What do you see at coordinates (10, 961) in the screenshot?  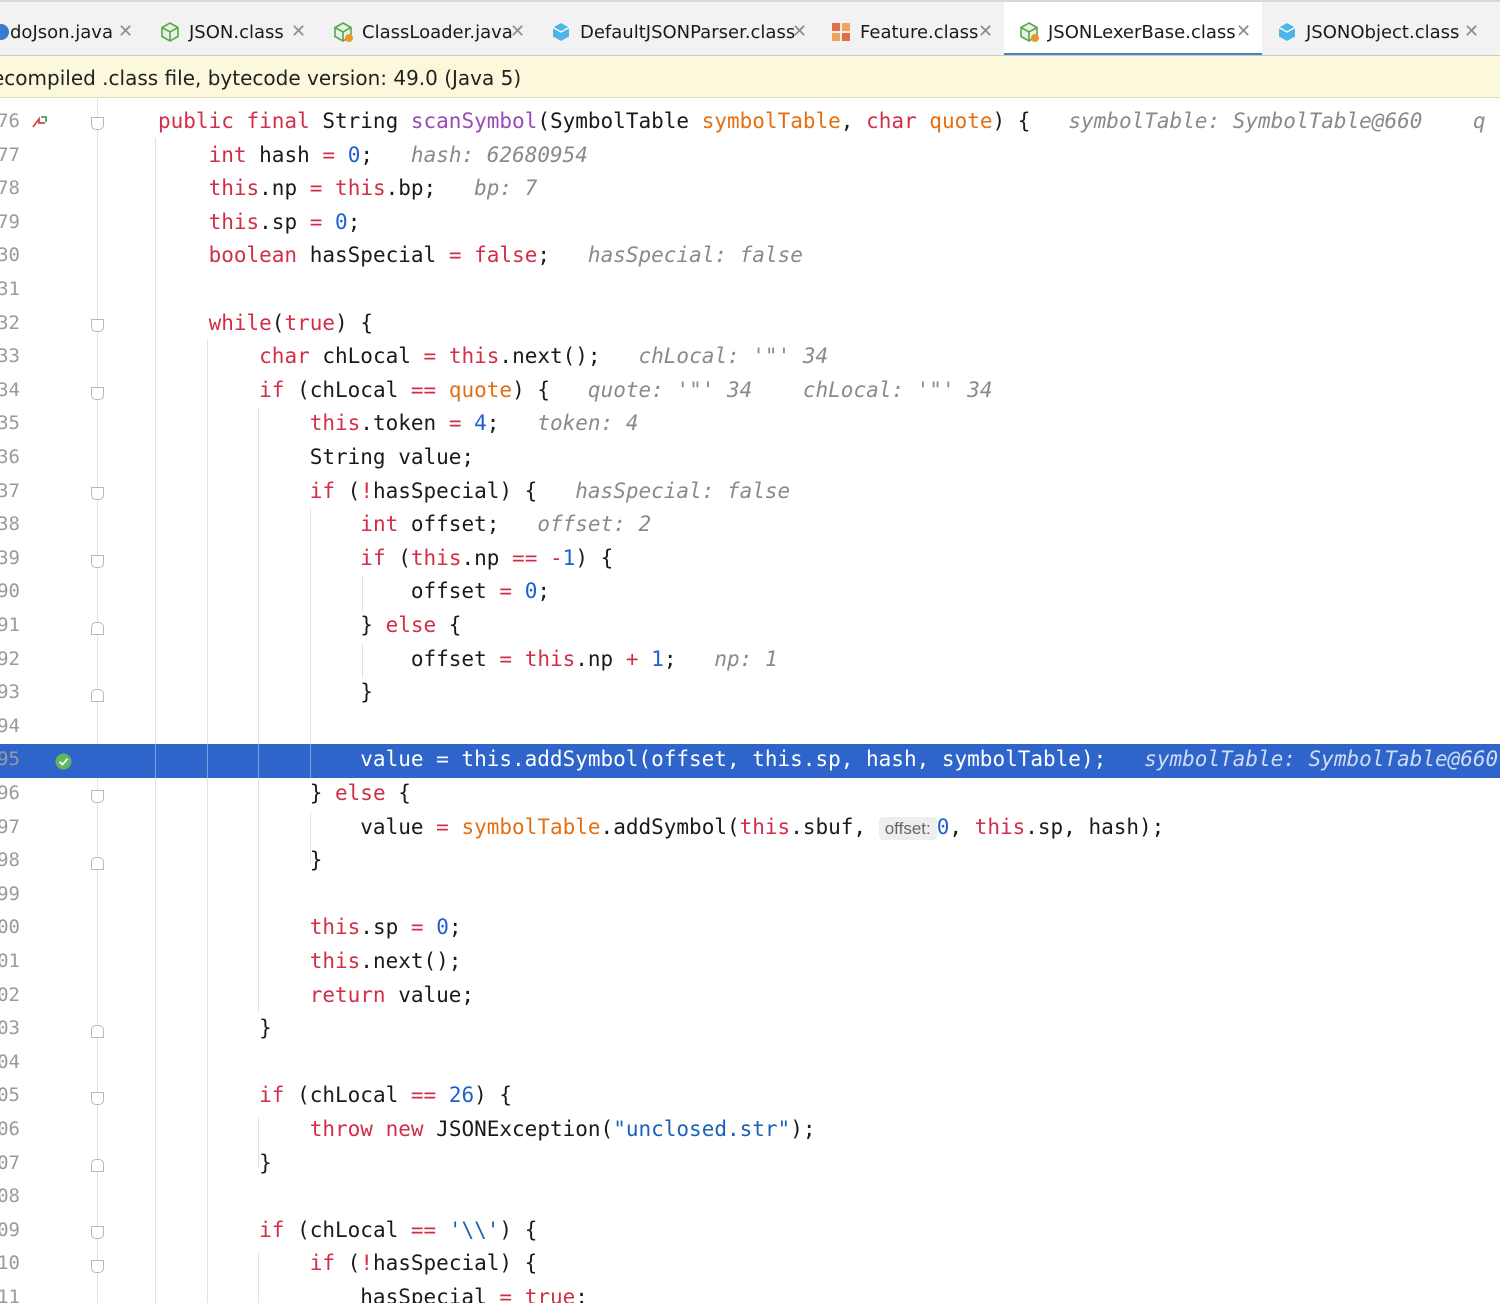 I see `line-number: 01` at bounding box center [10, 961].